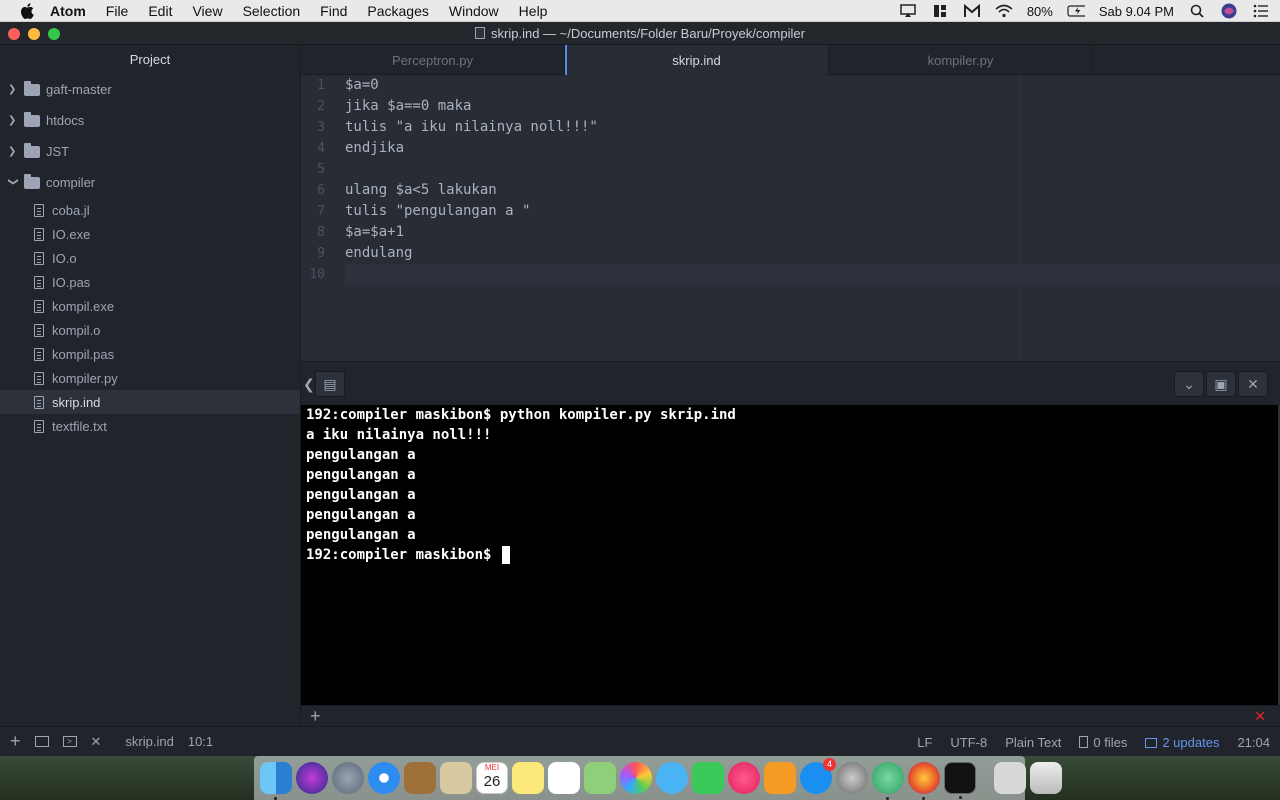 The width and height of the screenshot is (1280, 800). What do you see at coordinates (812, 232) in the screenshot?
I see `code-line: $a=$a+1` at bounding box center [812, 232].